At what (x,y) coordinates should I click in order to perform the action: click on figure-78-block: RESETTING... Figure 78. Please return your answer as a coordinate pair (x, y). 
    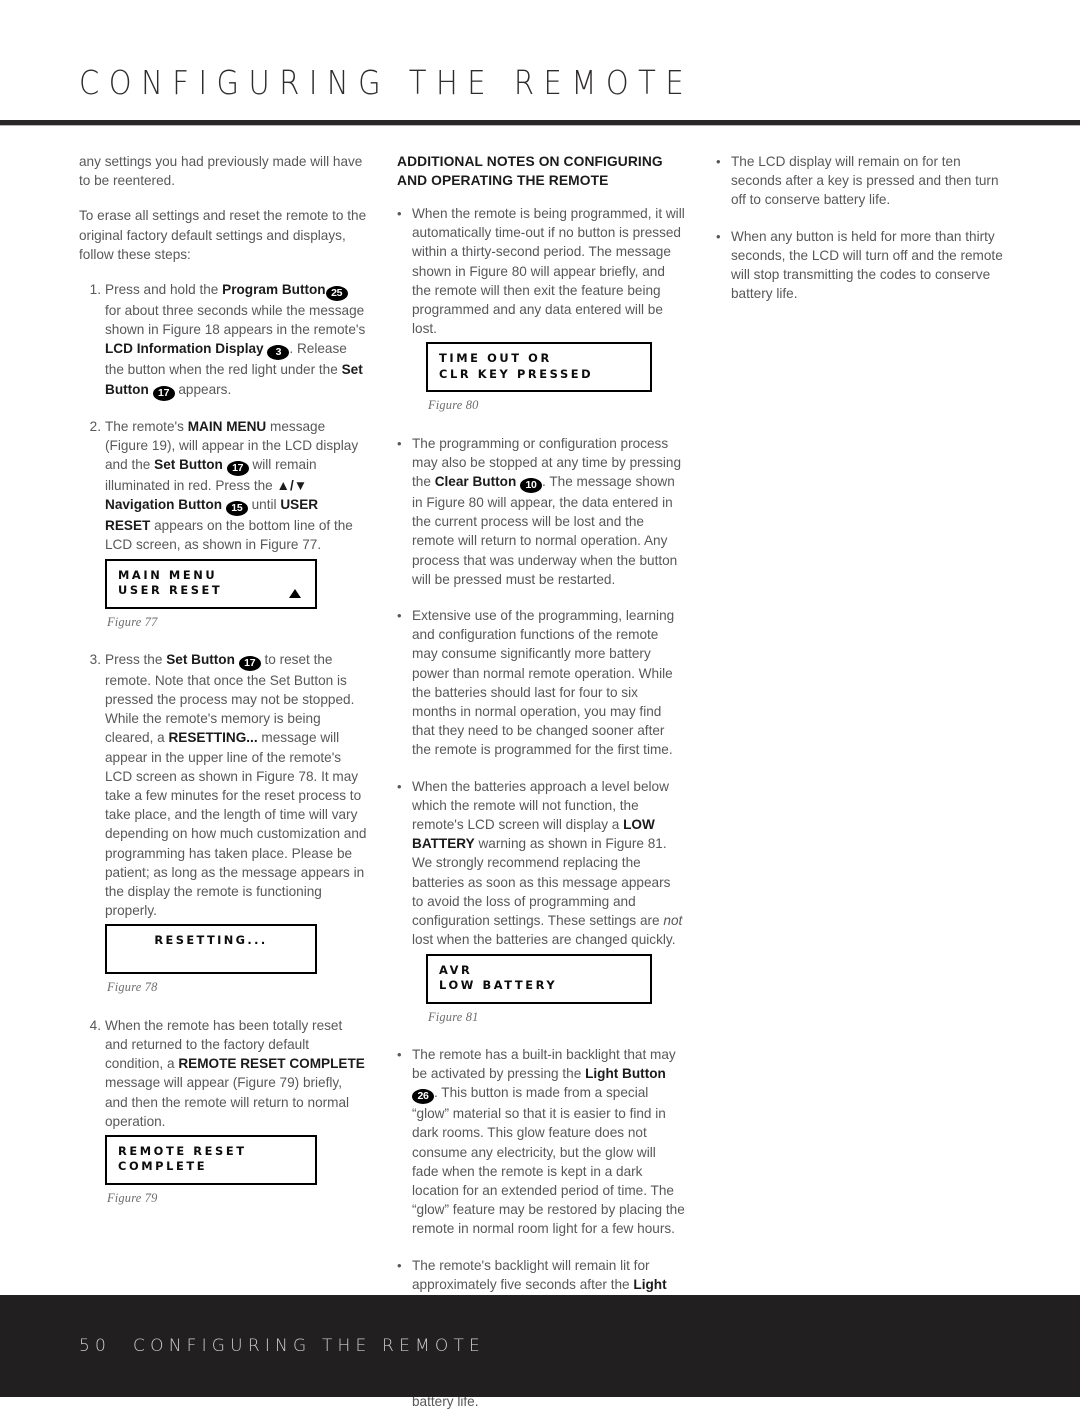
    Looking at the image, I should click on (236, 960).